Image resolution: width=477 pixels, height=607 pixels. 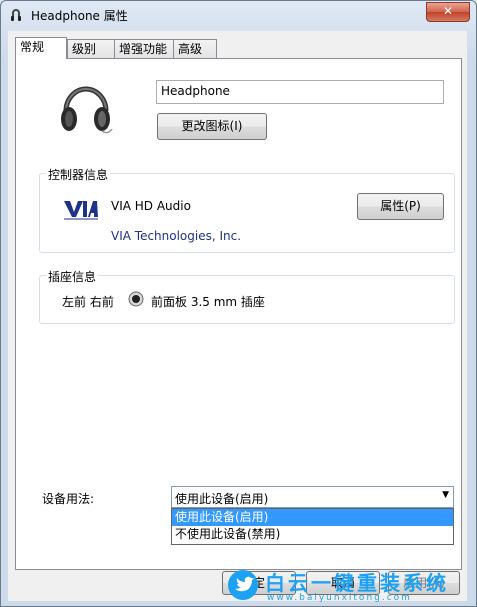 I want to click on jack-channels: 左前 右前, so click(x=88, y=302).